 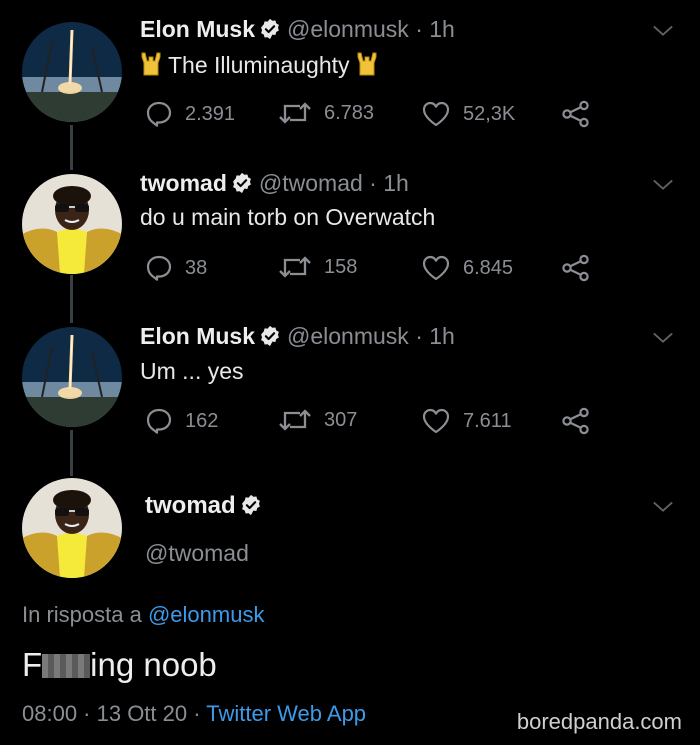 I want to click on reply-context: In risposta a @elonmusk, so click(x=143, y=615).